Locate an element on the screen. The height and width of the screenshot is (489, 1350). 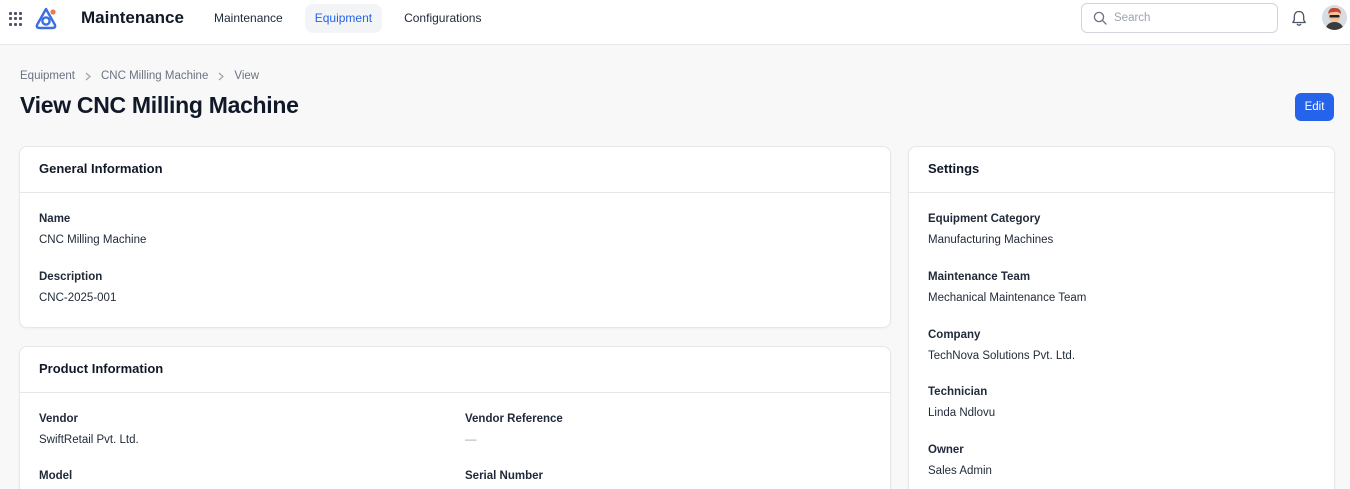
search-input is located at coordinates (1191, 18).